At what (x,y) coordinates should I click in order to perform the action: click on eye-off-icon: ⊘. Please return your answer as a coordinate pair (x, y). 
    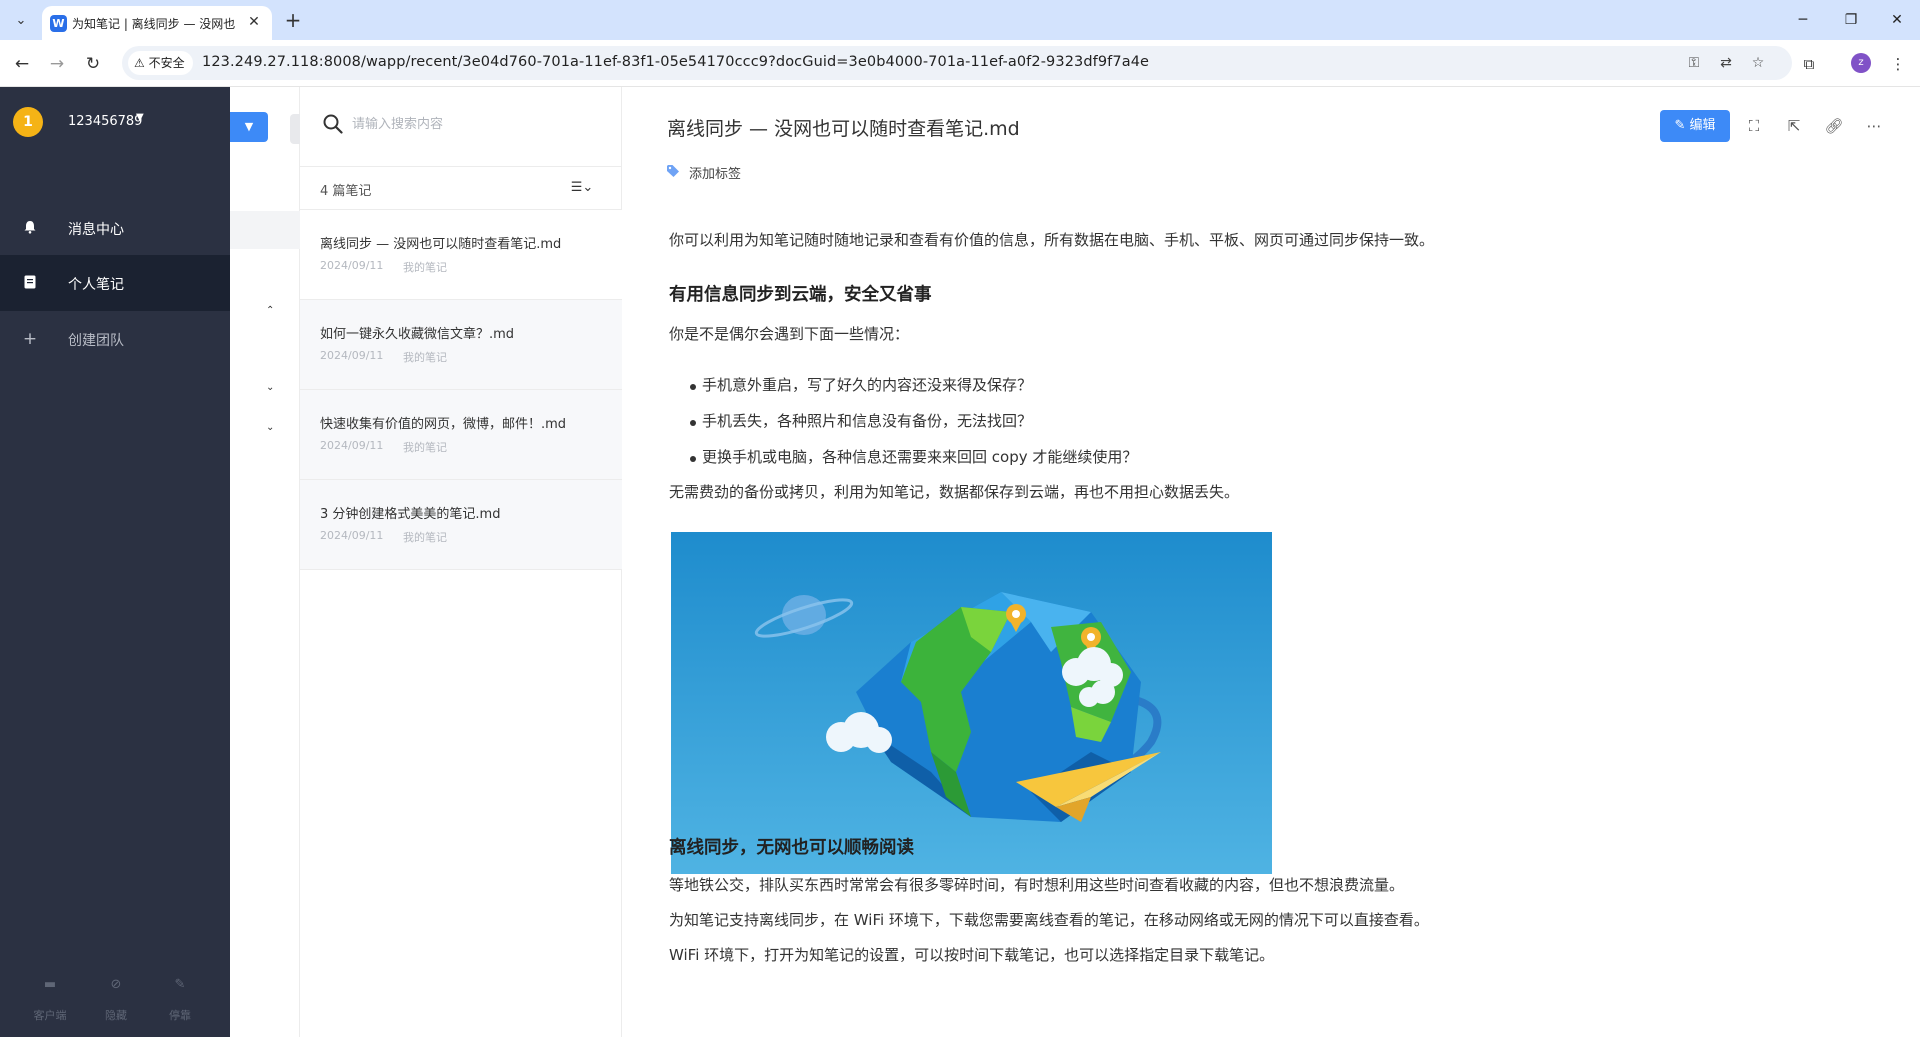
    Looking at the image, I should click on (116, 984).